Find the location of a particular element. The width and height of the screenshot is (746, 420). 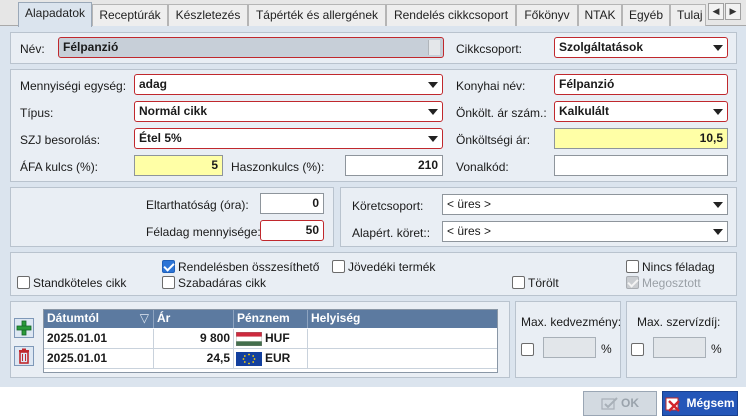

table-row-2-date: 2025.01.01 is located at coordinates (99, 359).